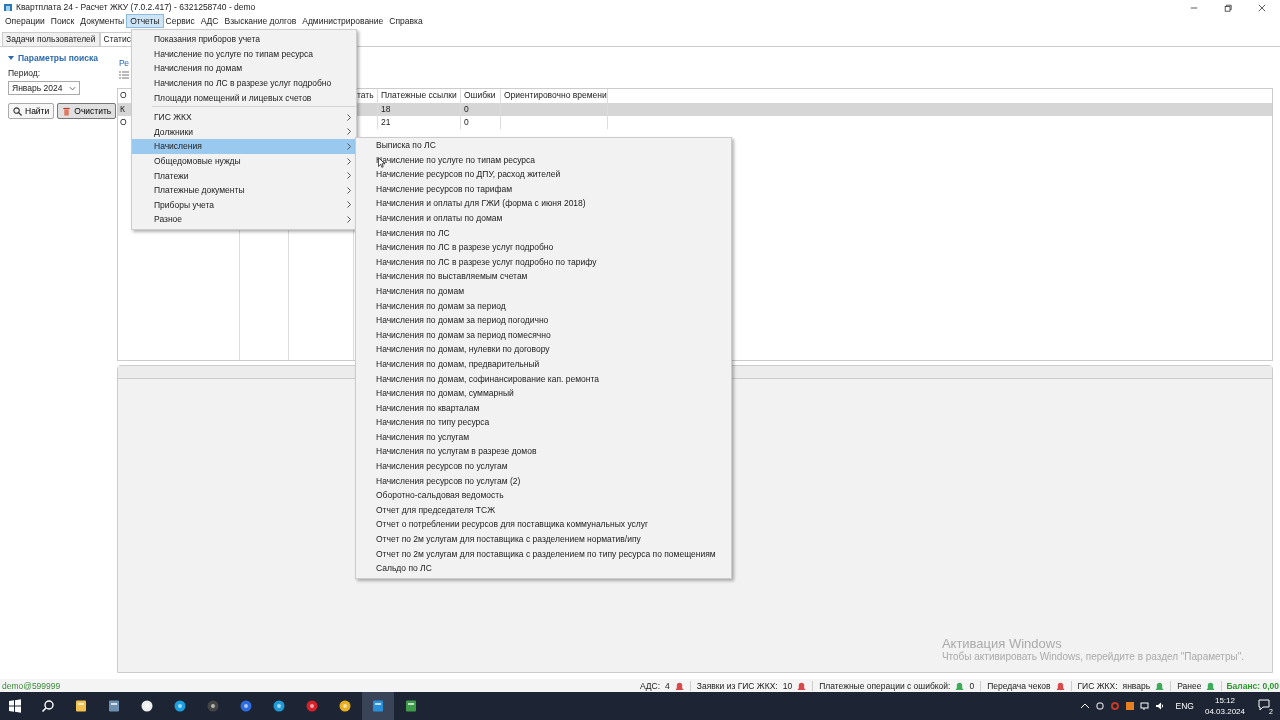  I want to click on menu-item: Показания приборов учета, so click(244, 39).